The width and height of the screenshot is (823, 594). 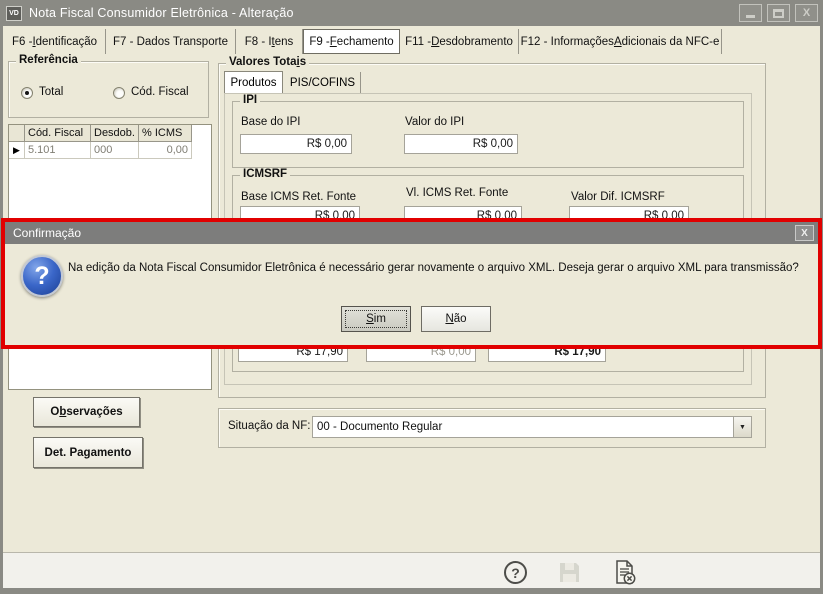 I want to click on grid-header-desdob: Desdob., so click(x=115, y=133).